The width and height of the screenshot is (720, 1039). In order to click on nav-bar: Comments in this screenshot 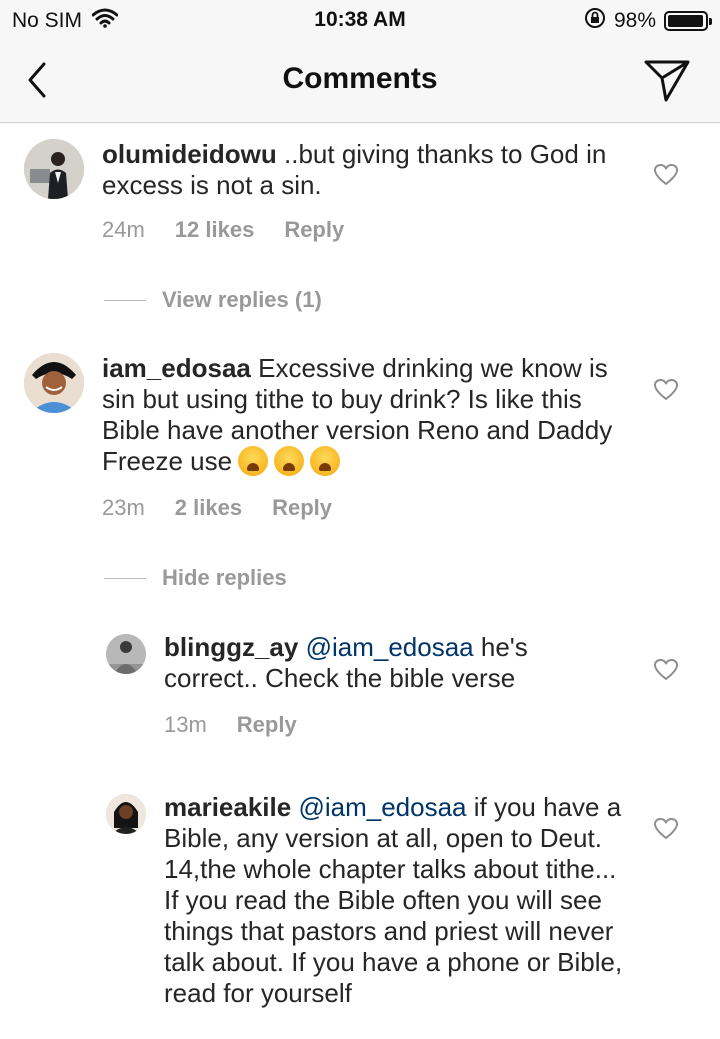, I will do `click(360, 81)`.